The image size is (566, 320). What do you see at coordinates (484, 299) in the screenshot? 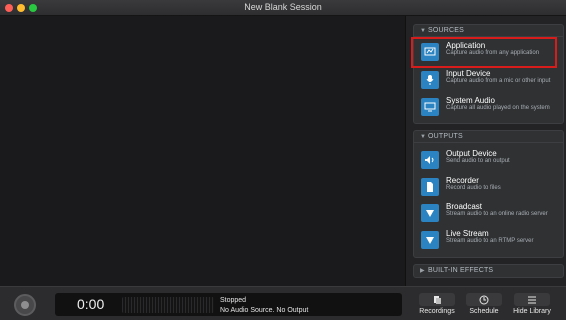
I see `clock-icon` at bounding box center [484, 299].